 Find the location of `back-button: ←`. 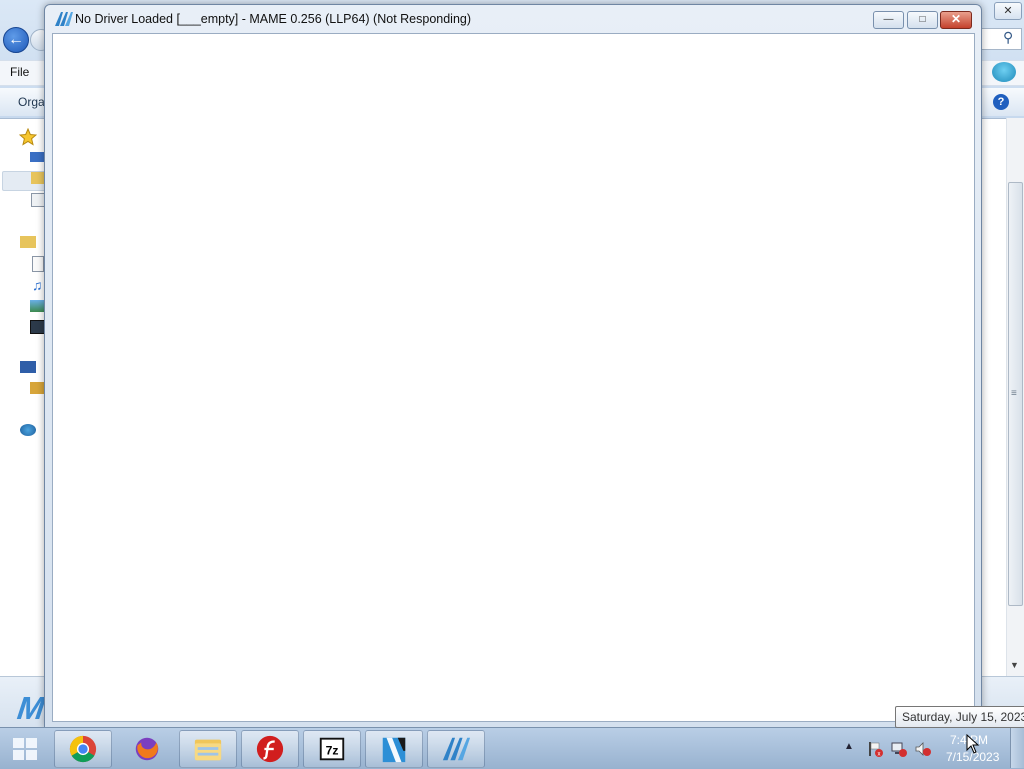

back-button: ← is located at coordinates (16, 40).